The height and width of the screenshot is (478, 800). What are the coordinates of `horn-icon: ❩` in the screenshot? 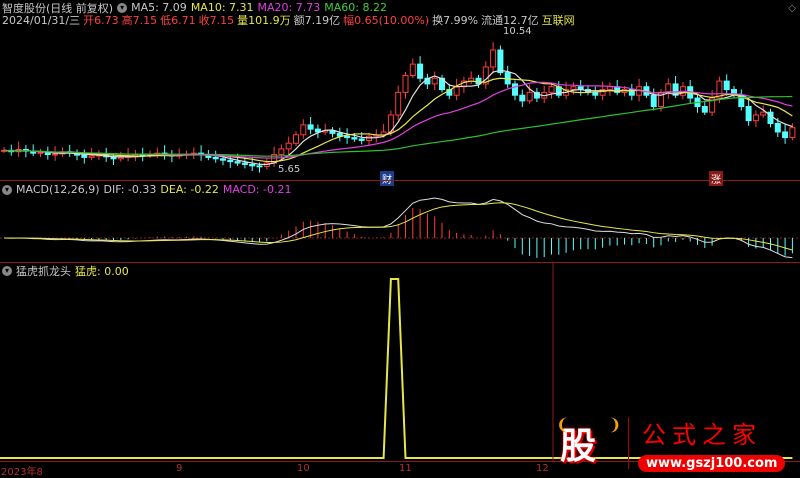 It's located at (615, 424).